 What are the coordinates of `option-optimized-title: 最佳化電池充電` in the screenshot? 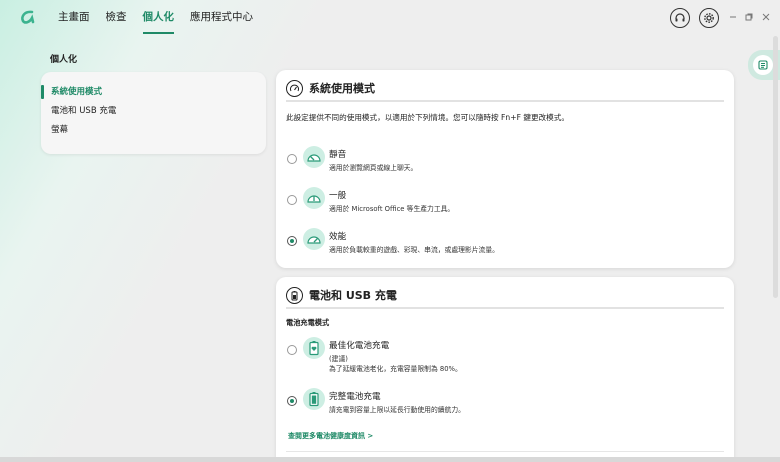 It's located at (359, 346).